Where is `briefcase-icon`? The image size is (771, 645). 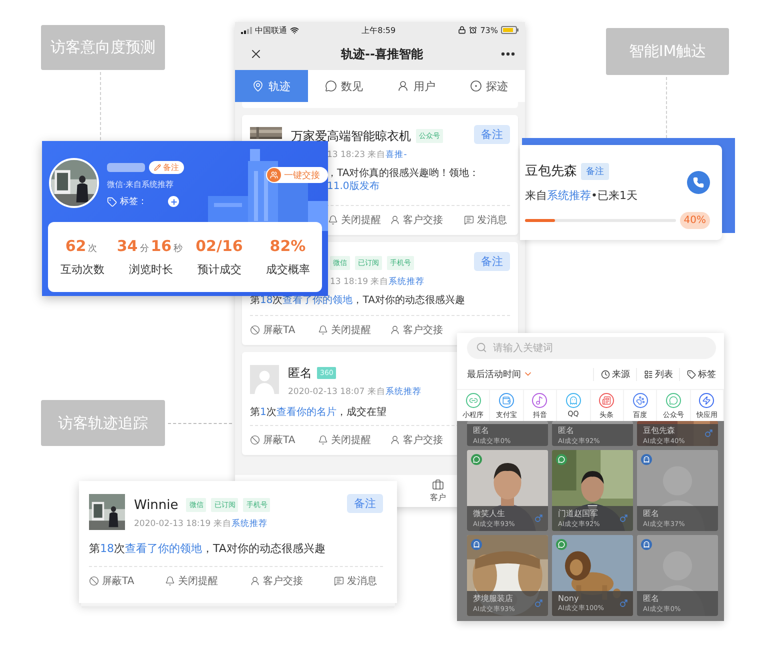 briefcase-icon is located at coordinates (438, 485).